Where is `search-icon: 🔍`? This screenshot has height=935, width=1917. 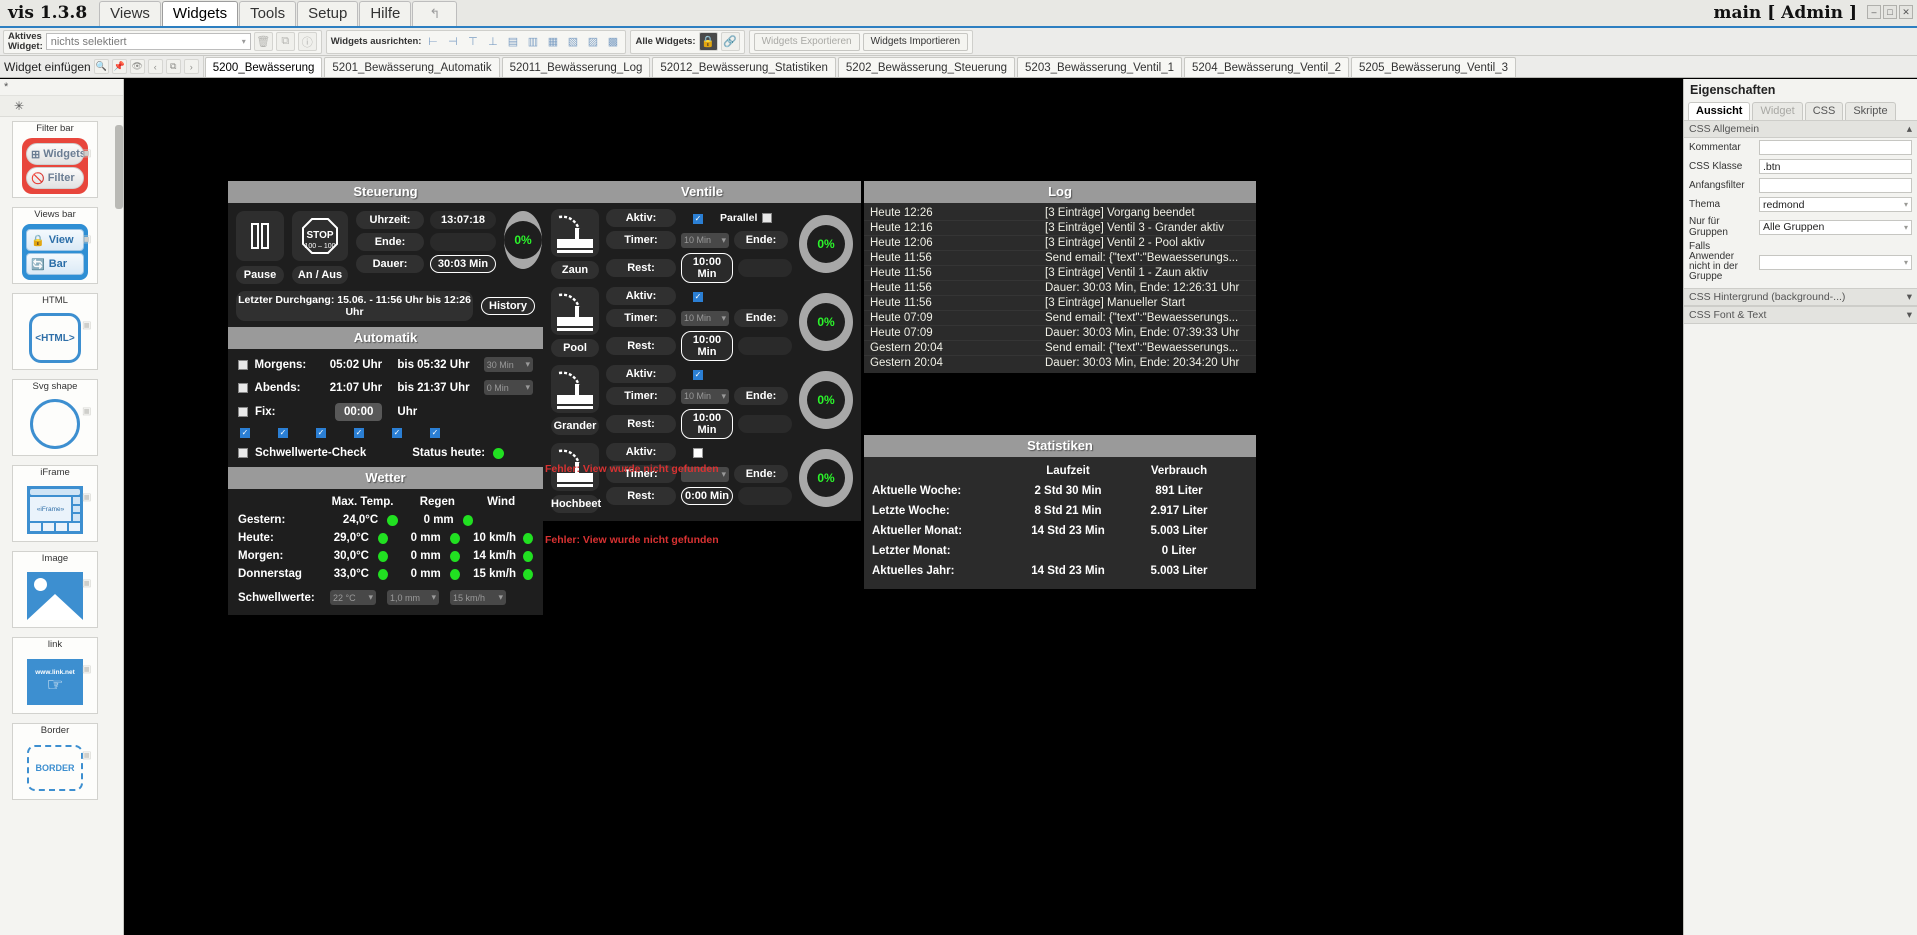
search-icon: 🔍 is located at coordinates (101, 66).